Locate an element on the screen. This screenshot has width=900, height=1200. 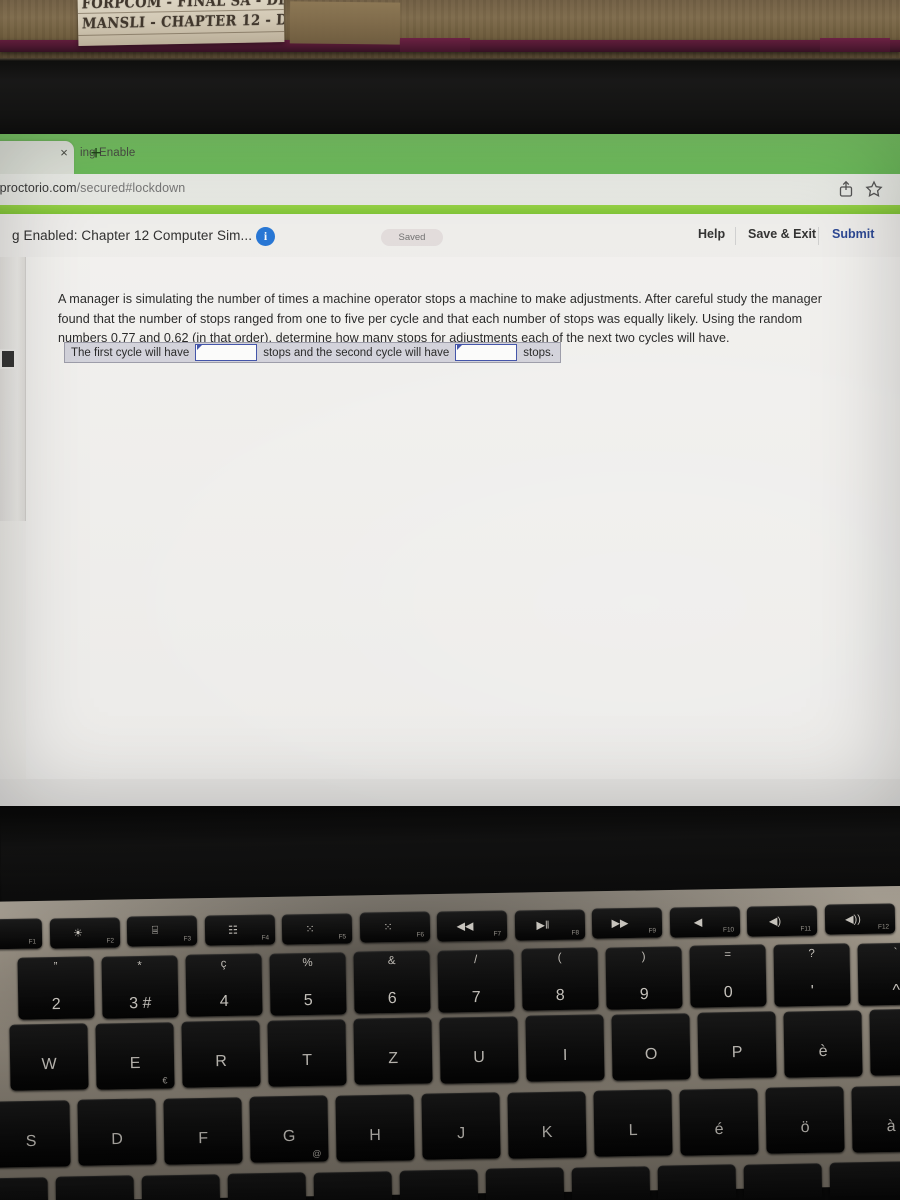
key-4-number: ç4 is located at coordinates (224, 985).